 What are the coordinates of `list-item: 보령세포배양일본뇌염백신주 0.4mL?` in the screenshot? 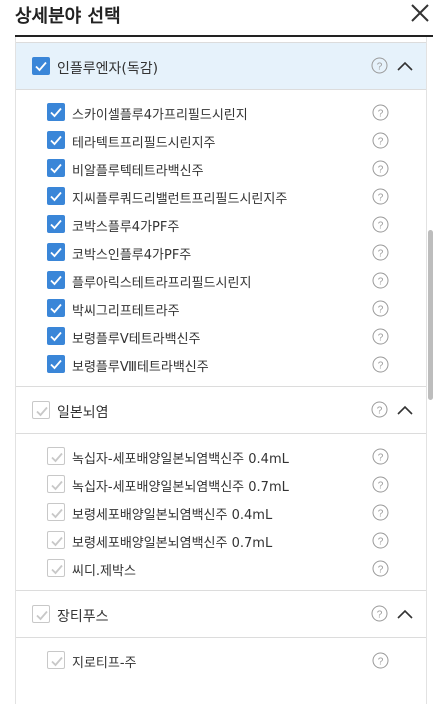 It's located at (221, 512).